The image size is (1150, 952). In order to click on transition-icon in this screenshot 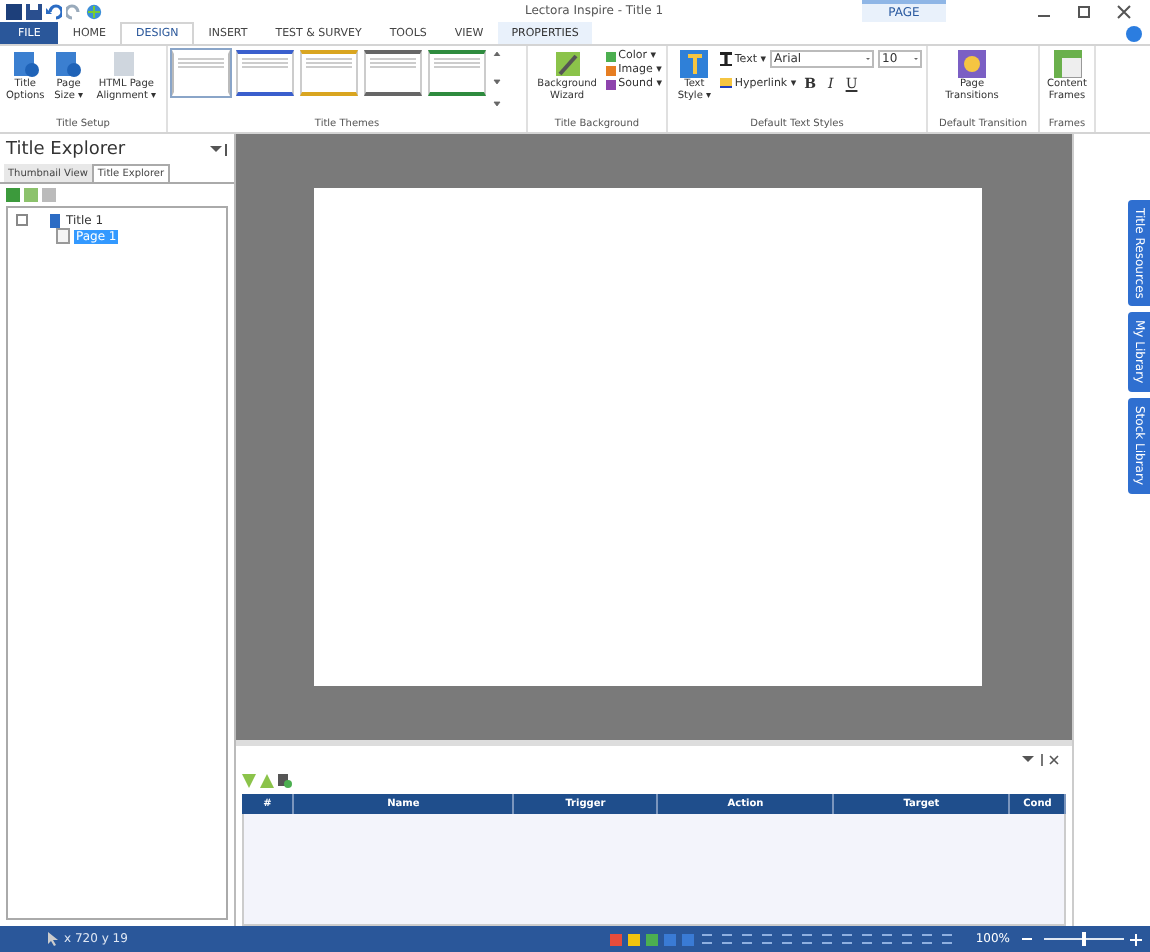, I will do `click(972, 64)`.